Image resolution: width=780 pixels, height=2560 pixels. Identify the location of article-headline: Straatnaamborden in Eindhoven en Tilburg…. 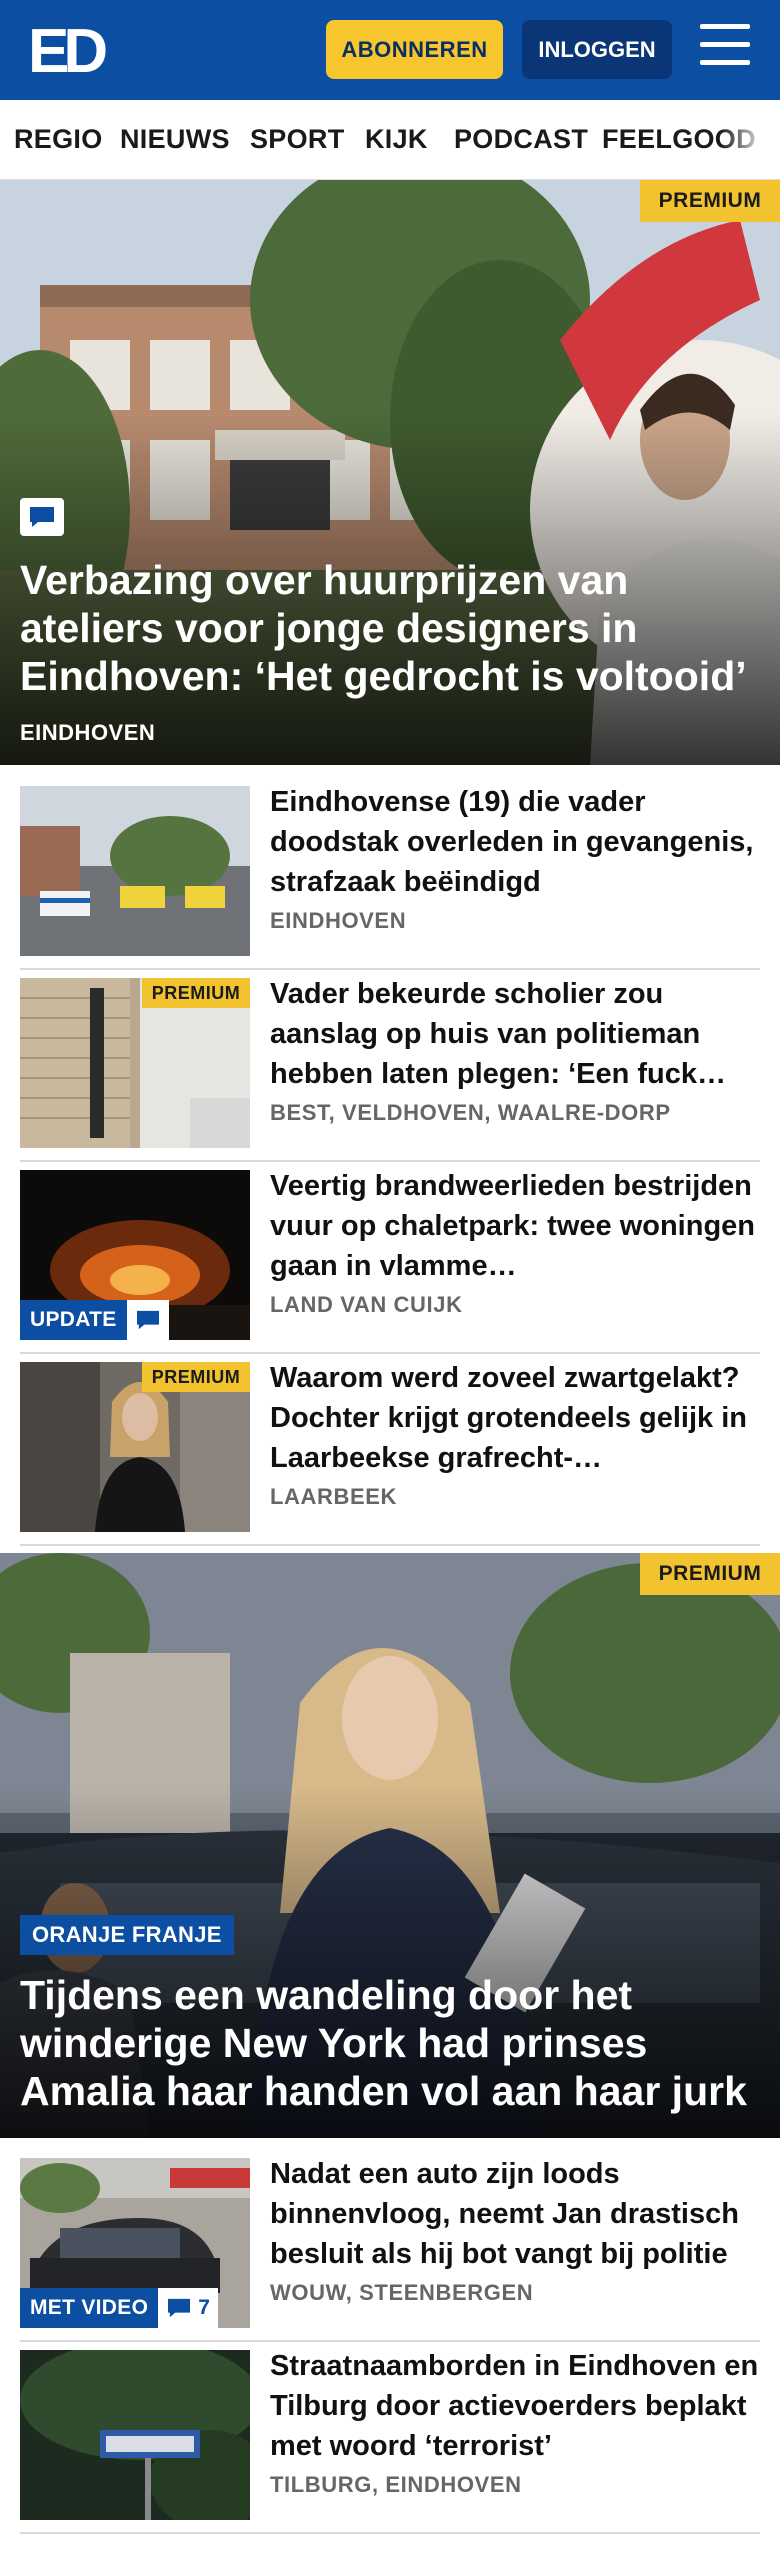
(515, 2406).